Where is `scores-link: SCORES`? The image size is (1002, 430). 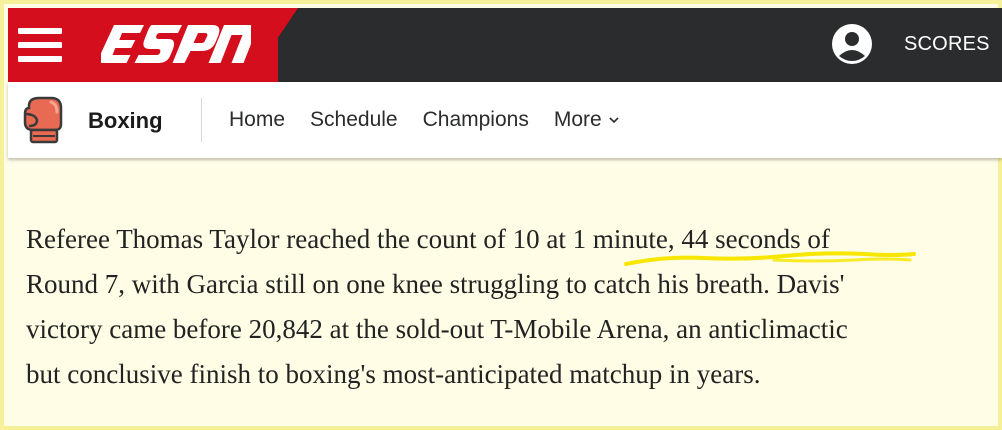 scores-link: SCORES is located at coordinates (947, 44).